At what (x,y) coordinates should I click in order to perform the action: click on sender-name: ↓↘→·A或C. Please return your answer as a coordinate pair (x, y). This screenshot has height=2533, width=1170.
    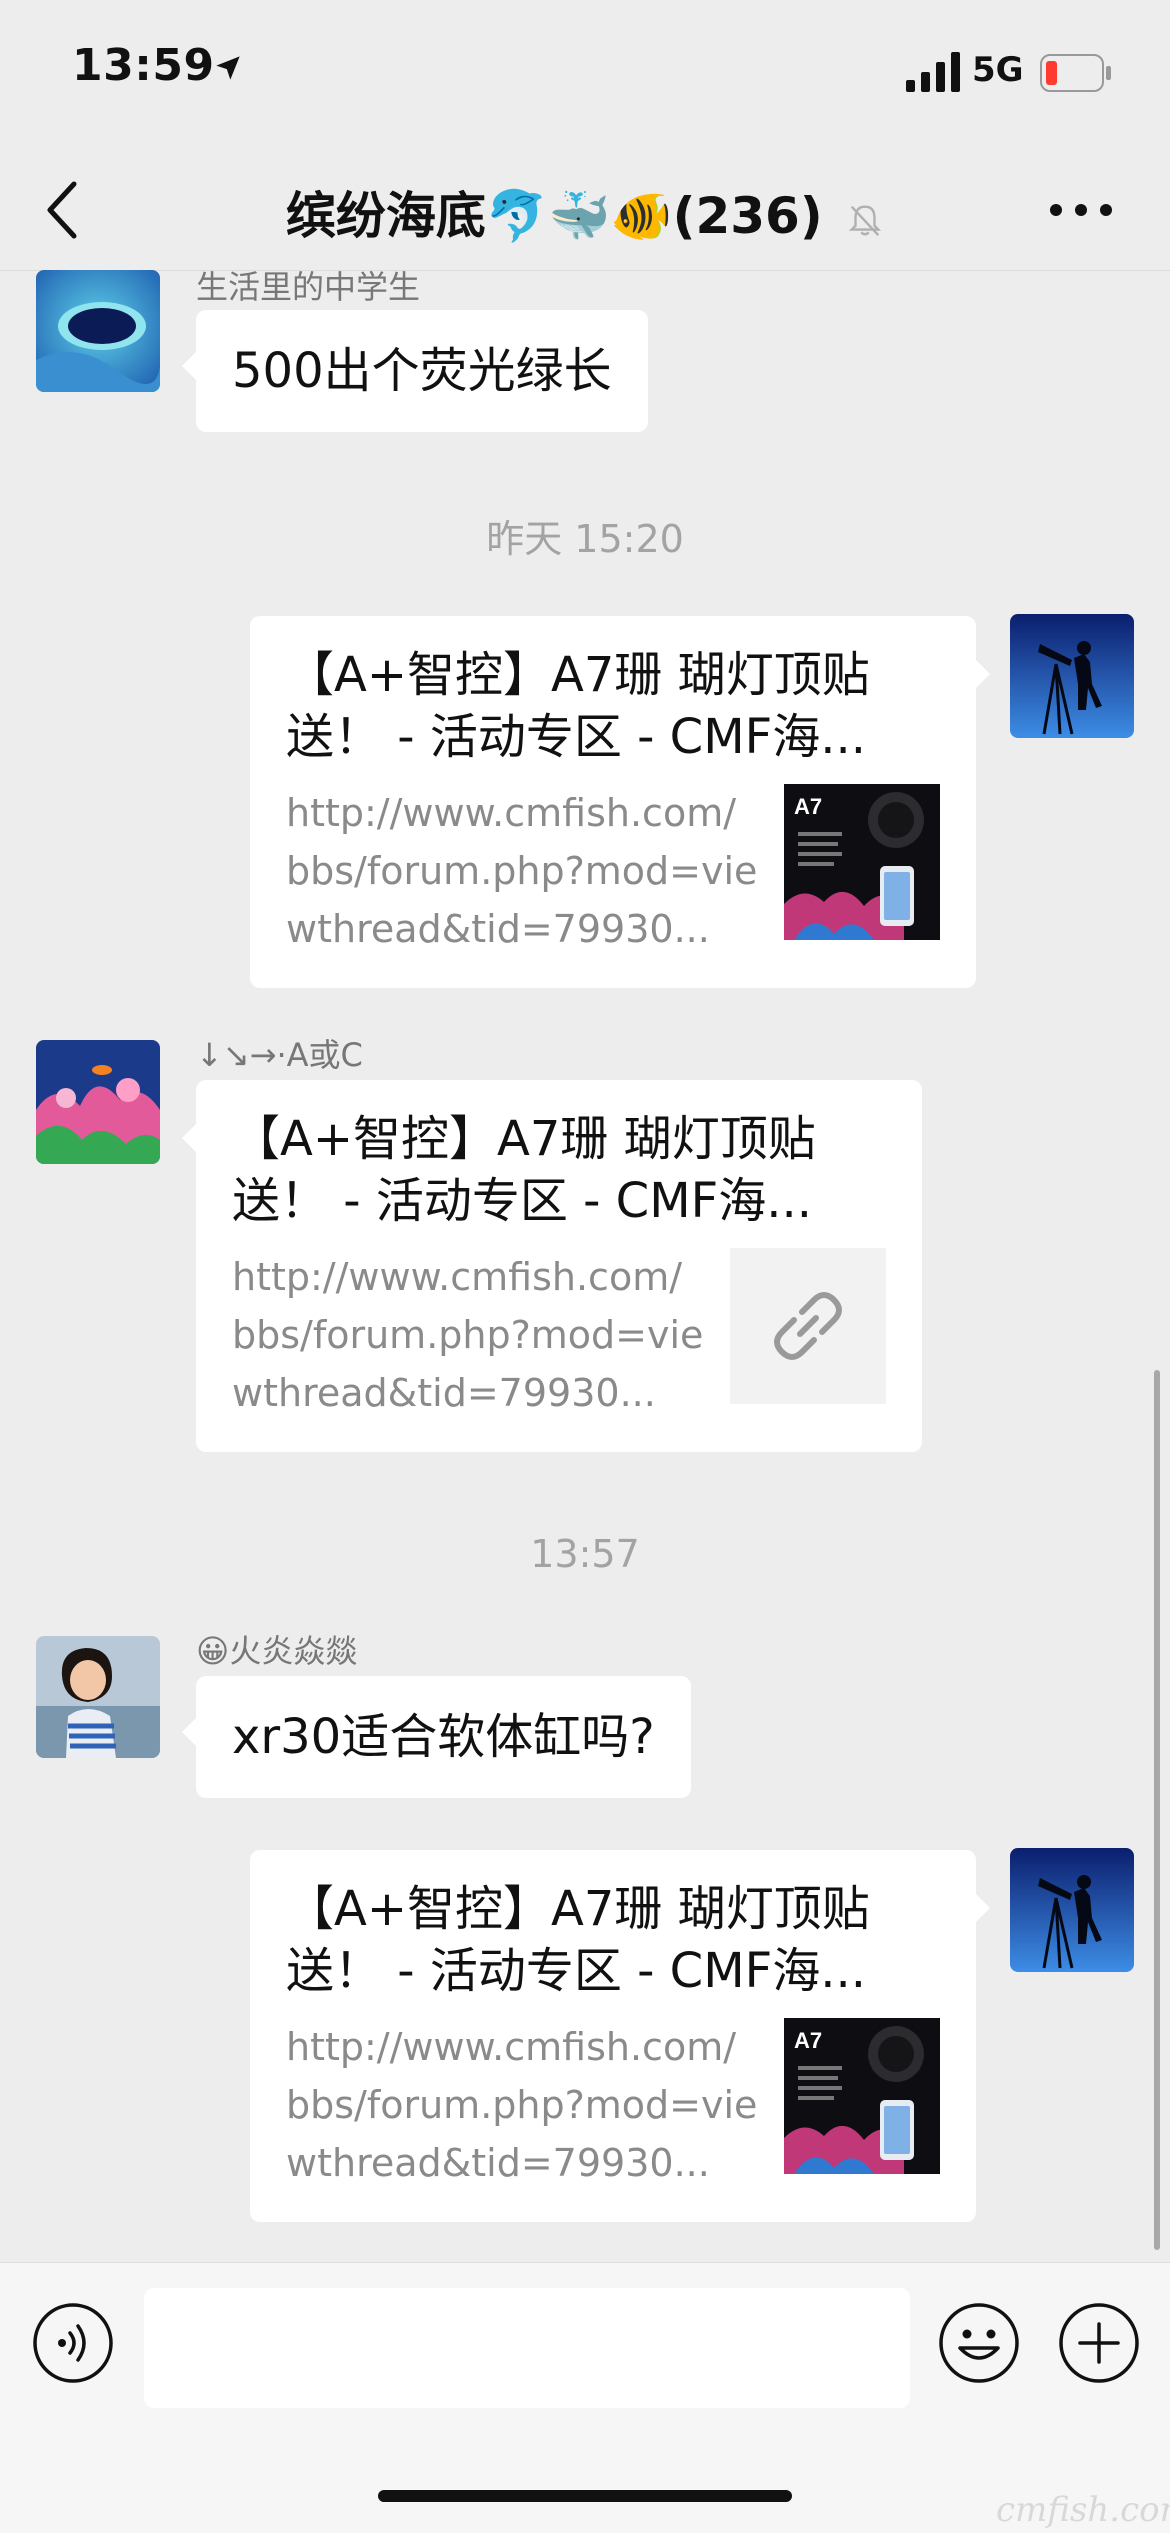
    Looking at the image, I should click on (279, 1055).